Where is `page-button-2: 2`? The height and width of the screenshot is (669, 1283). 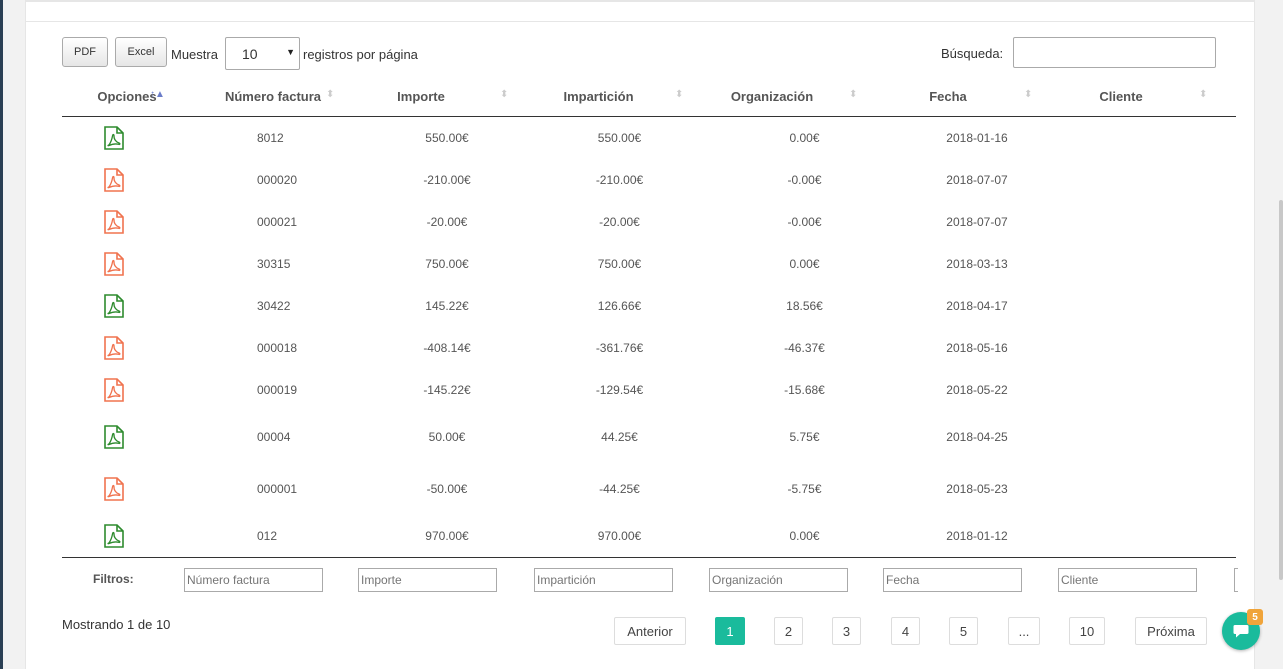
page-button-2: 2 is located at coordinates (788, 631).